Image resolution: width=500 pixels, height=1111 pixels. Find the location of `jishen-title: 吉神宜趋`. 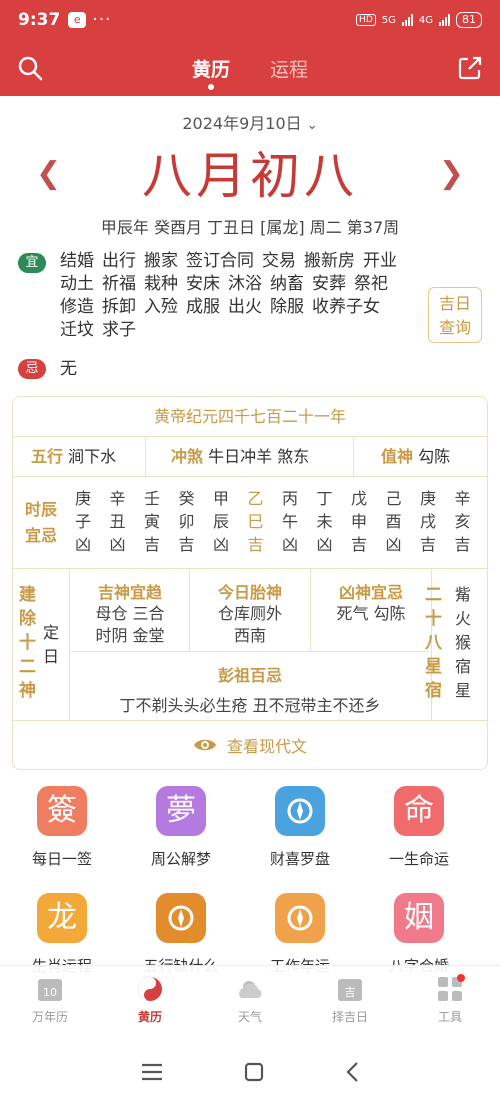

jishen-title: 吉神宜趋 is located at coordinates (129, 592).